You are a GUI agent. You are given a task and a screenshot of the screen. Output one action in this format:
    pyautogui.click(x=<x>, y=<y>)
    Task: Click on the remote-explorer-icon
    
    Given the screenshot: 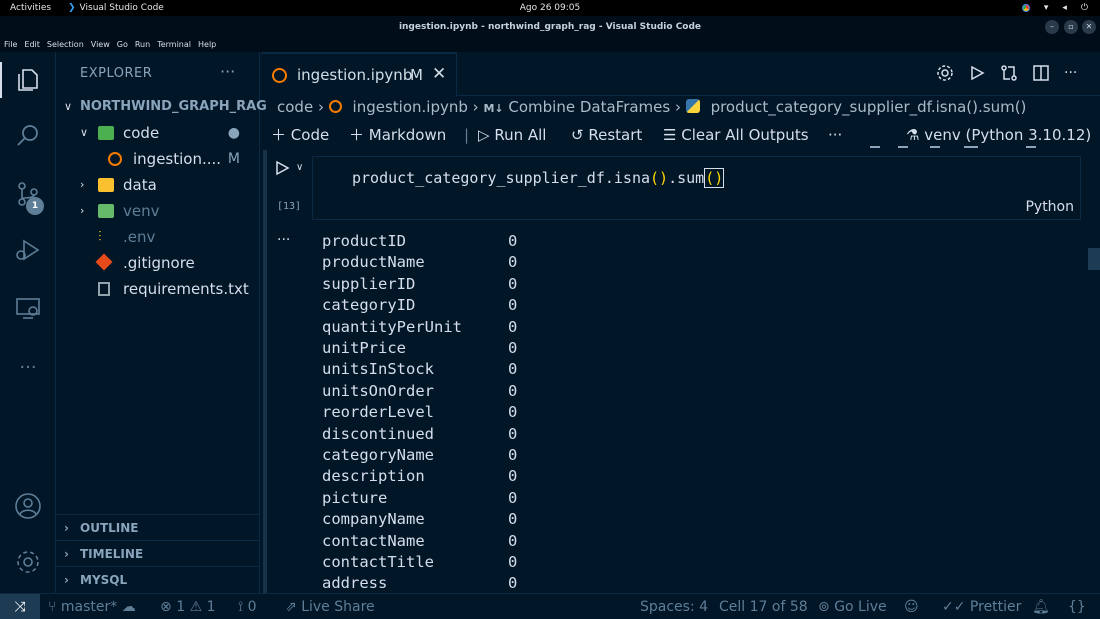 What is the action you would take?
    pyautogui.click(x=28, y=308)
    